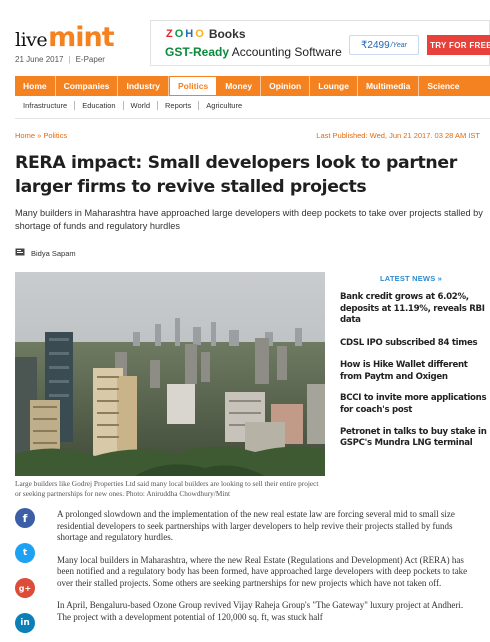 The width and height of the screenshot is (490, 642). Describe the element at coordinates (389, 86) in the screenshot. I see `nav-item-multimedia: Multimedia` at that location.